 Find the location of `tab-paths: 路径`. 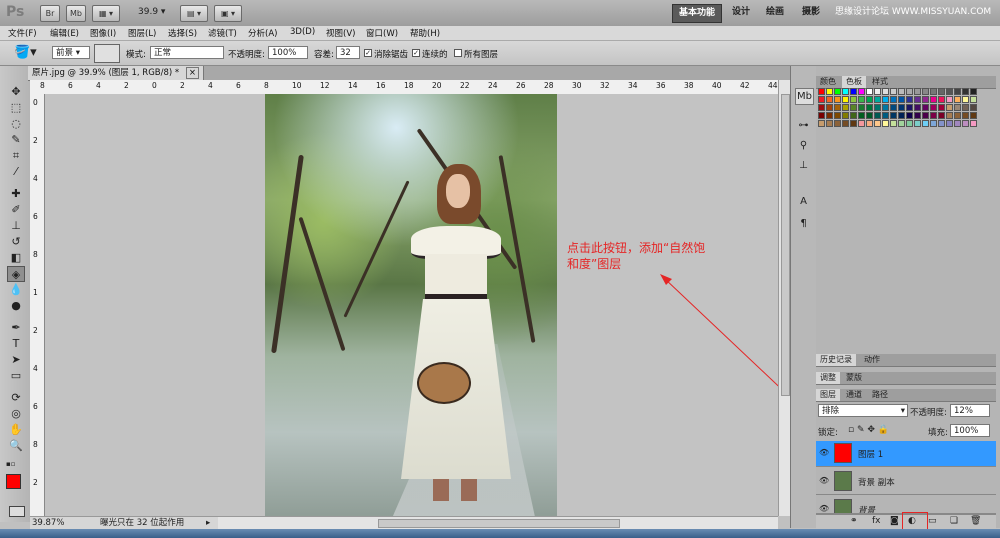

tab-paths: 路径 is located at coordinates (880, 395).